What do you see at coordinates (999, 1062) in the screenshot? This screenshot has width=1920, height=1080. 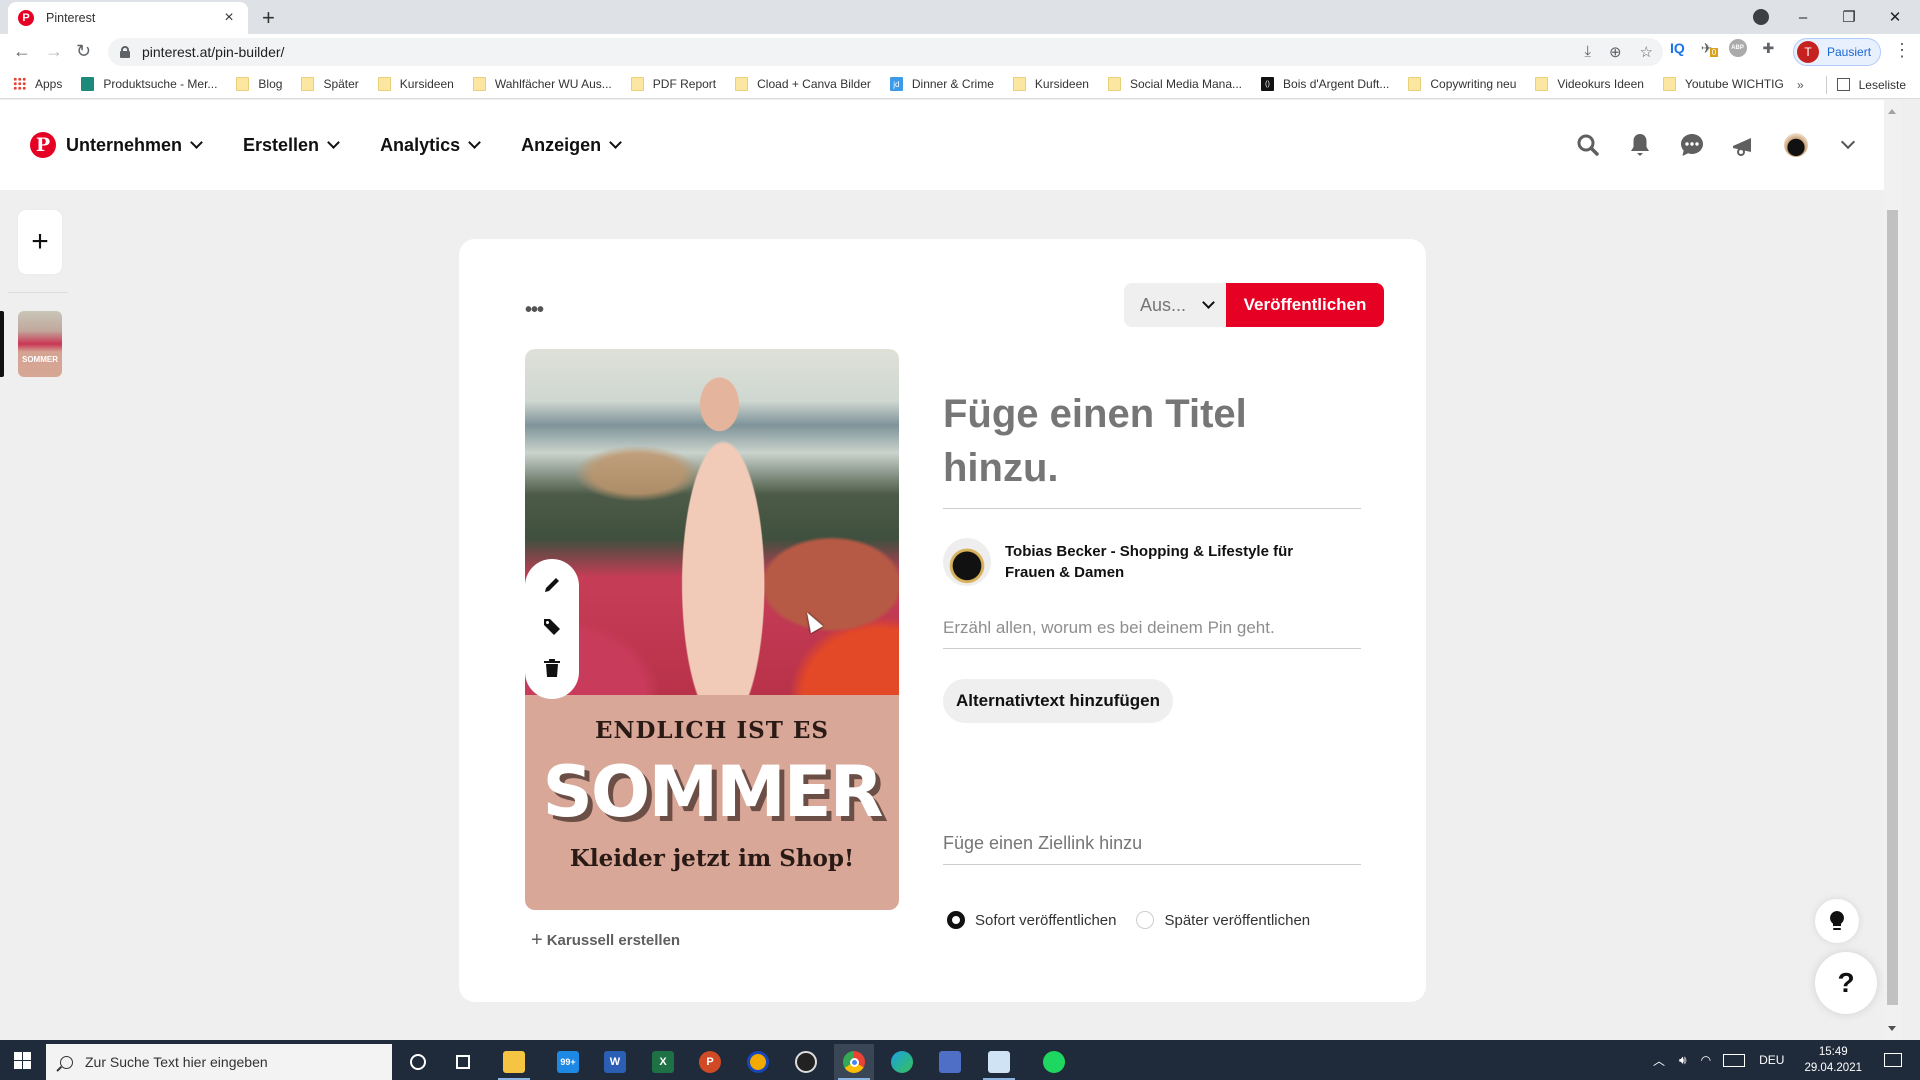 I see `notepad-app` at bounding box center [999, 1062].